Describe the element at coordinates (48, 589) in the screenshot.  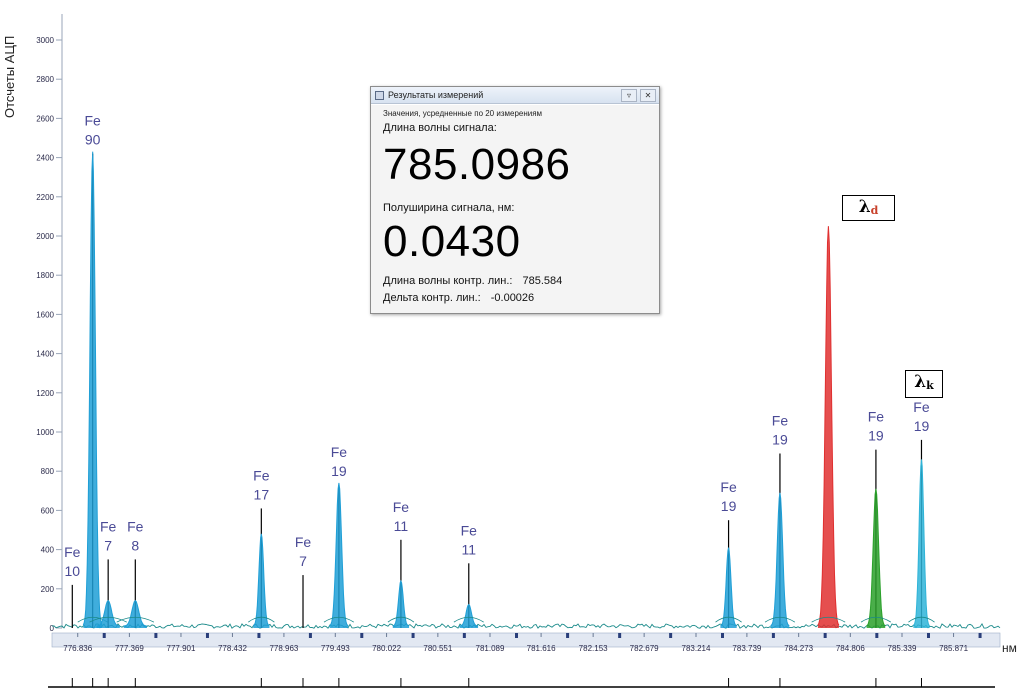
I see `y-tick-label: 200` at that location.